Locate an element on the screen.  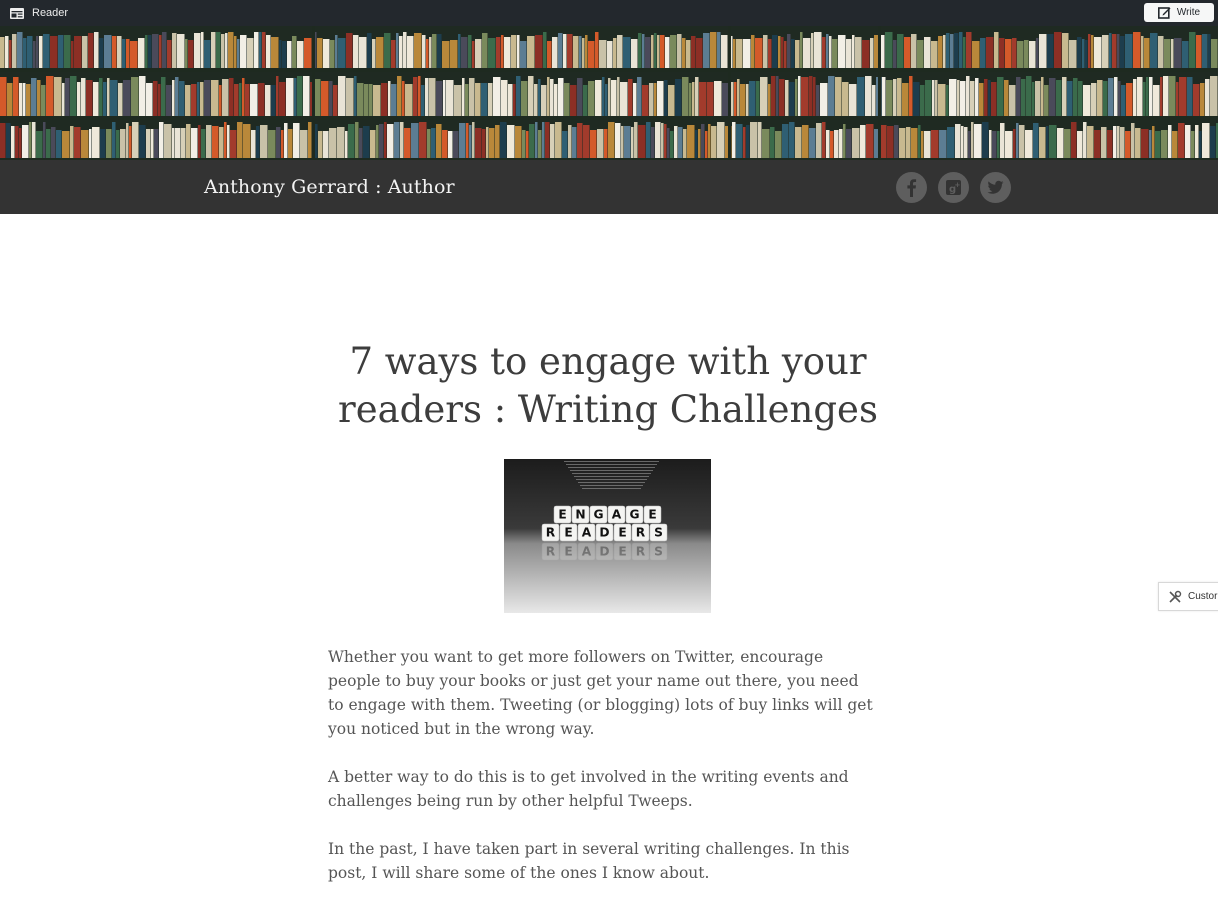
site-title-bar: Anthony Gerrard : Author g + is located at coordinates (609, 187).